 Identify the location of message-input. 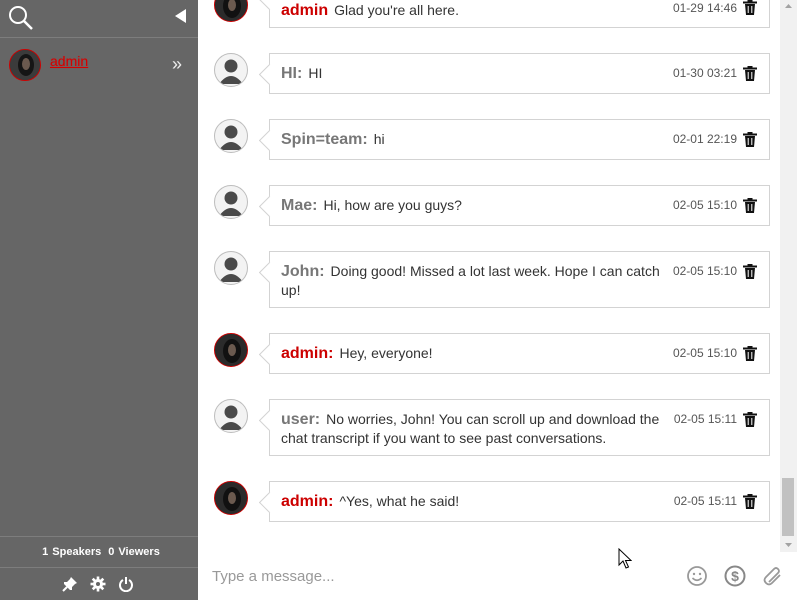
(435, 576).